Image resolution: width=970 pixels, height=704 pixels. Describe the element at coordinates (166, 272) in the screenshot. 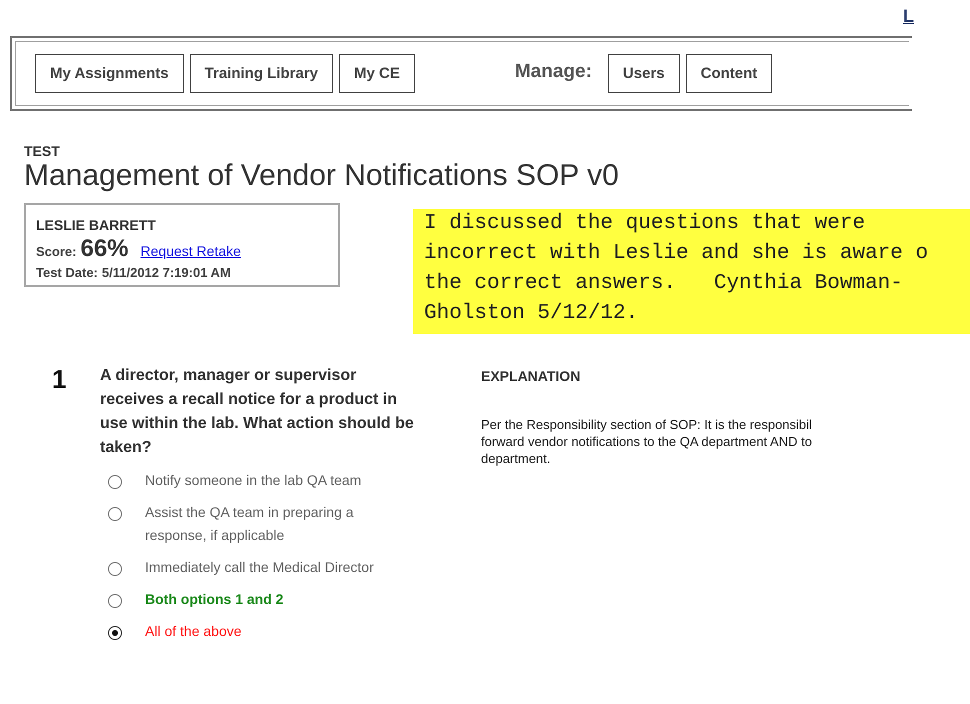

I see `test-date: 5/11/2012 7:19:01 AM` at that location.